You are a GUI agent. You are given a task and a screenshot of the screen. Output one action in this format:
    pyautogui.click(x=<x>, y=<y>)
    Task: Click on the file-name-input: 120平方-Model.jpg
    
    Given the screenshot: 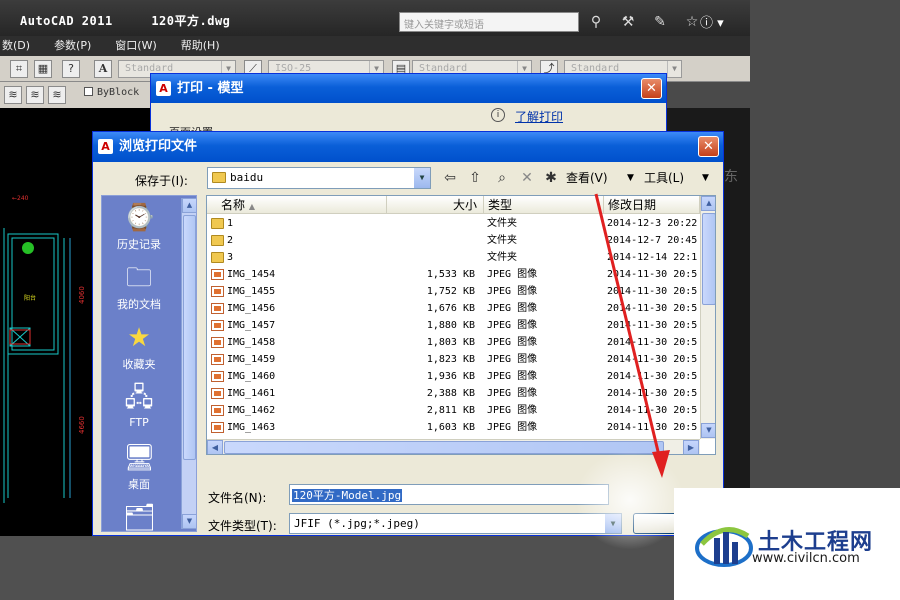 What is the action you would take?
    pyautogui.click(x=449, y=494)
    